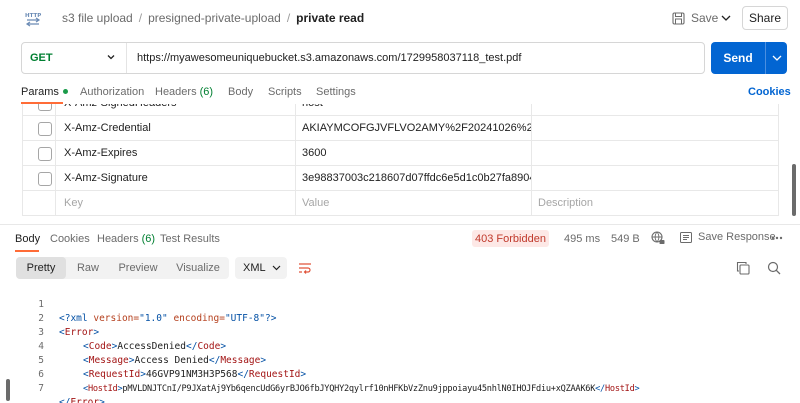  Describe the element at coordinates (44, 92) in the screenshot. I see `tab-params: Params` at that location.